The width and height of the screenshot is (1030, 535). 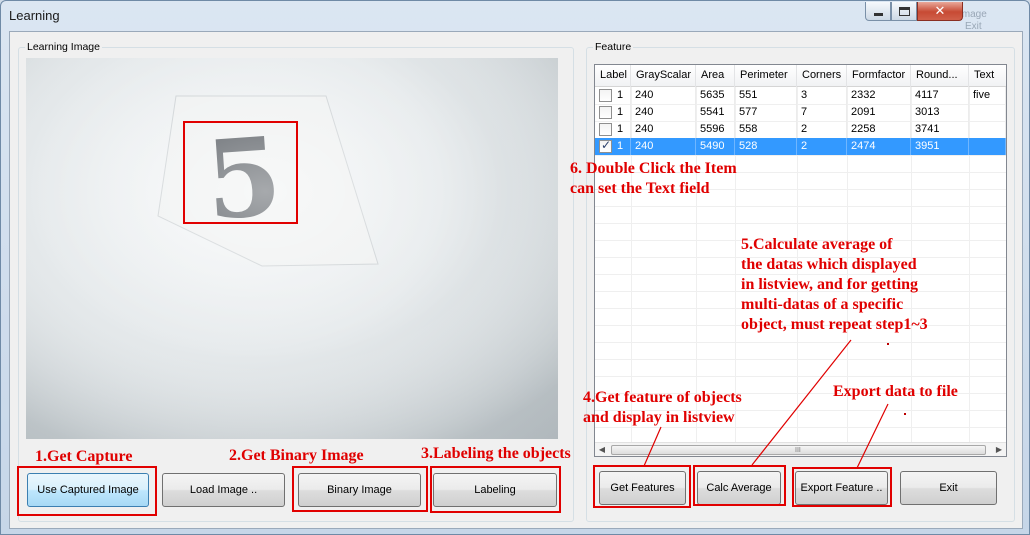 What do you see at coordinates (872, 436) in the screenshot?
I see `arrow-export` at bounding box center [872, 436].